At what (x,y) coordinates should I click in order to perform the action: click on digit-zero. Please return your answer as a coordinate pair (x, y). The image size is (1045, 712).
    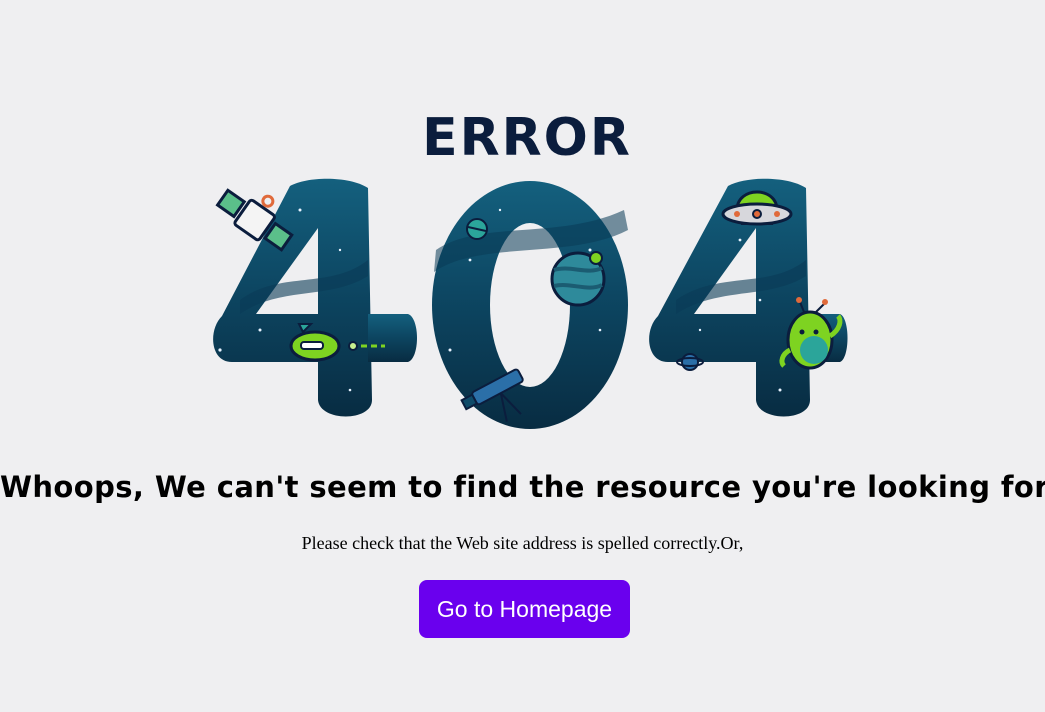
    Looking at the image, I should click on (530, 305).